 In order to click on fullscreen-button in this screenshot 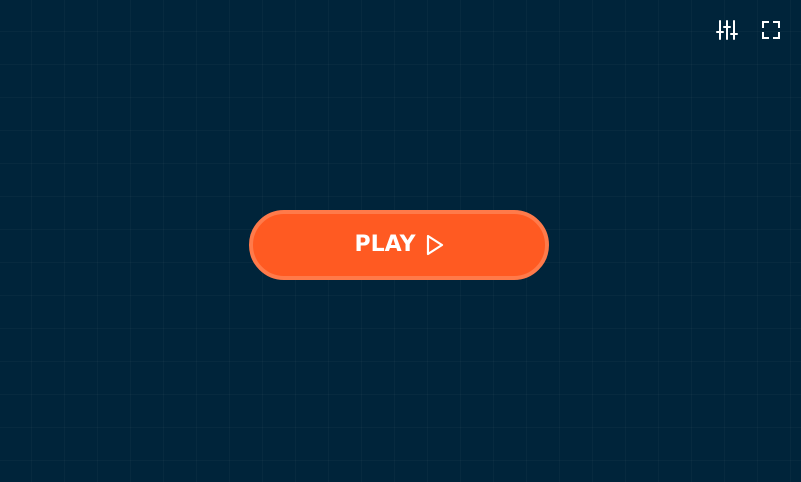, I will do `click(771, 30)`.